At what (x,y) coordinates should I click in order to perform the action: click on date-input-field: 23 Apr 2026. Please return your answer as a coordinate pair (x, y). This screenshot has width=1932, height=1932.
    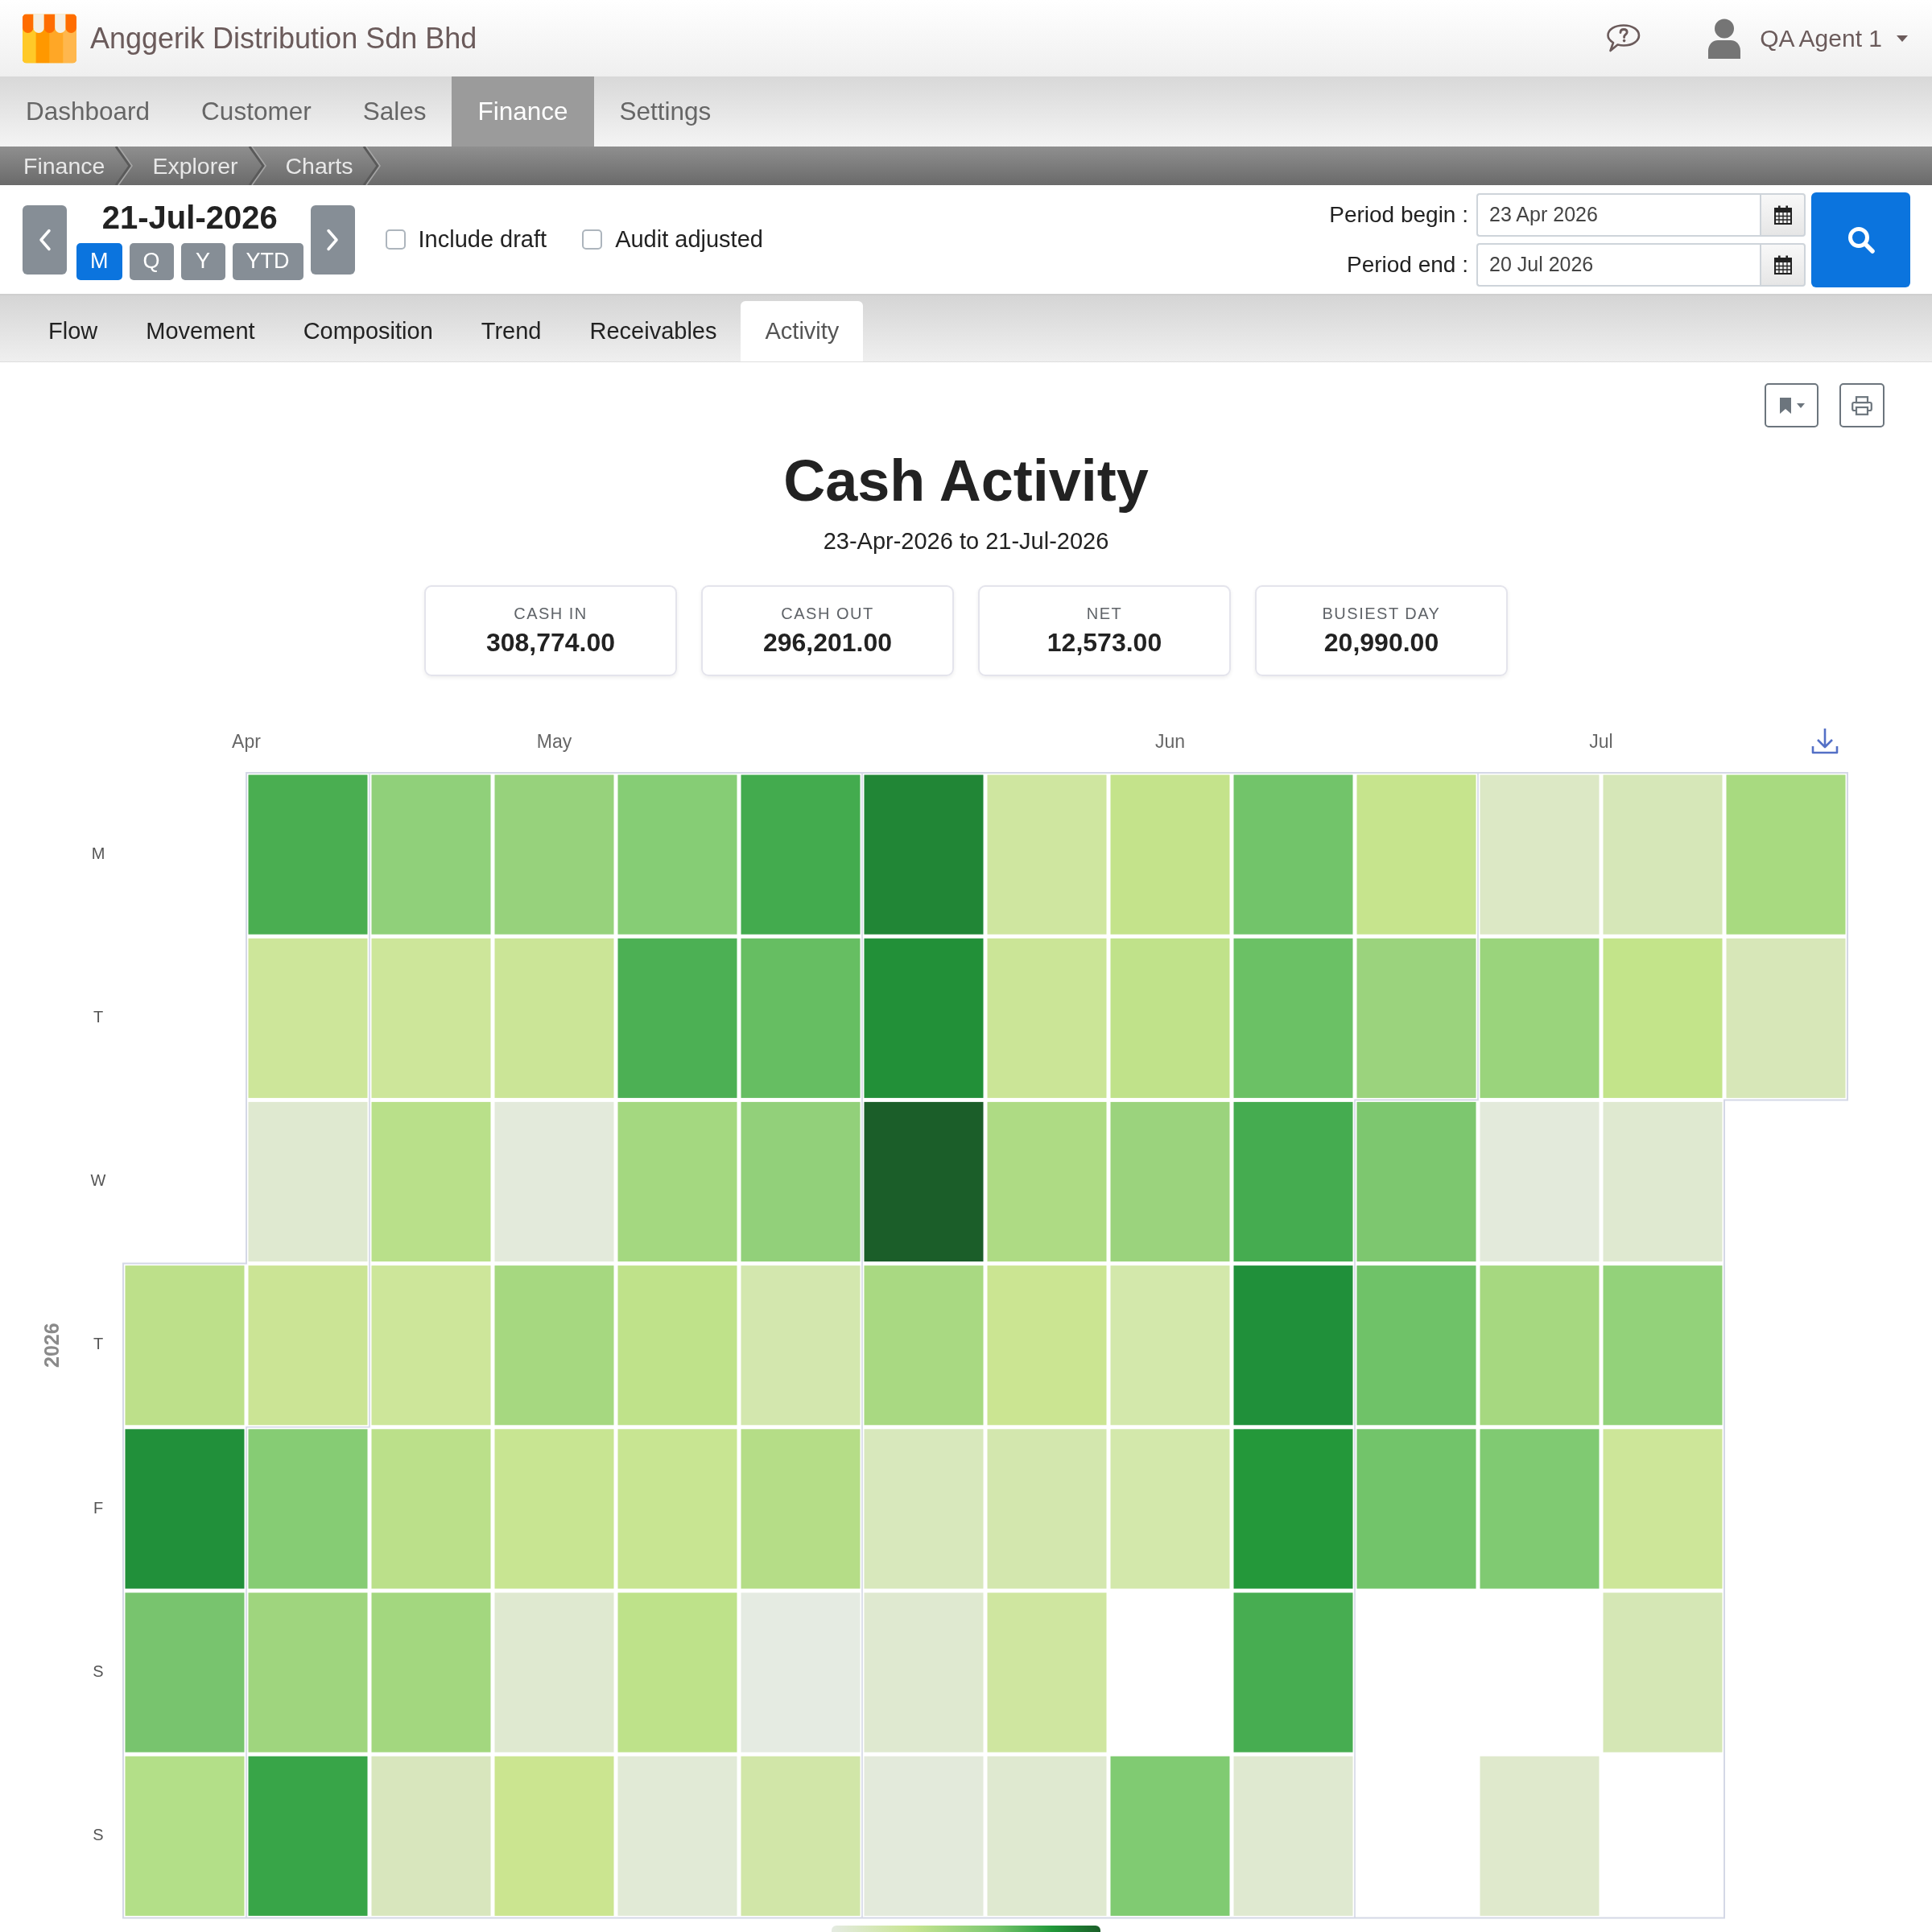
    Looking at the image, I should click on (1618, 214).